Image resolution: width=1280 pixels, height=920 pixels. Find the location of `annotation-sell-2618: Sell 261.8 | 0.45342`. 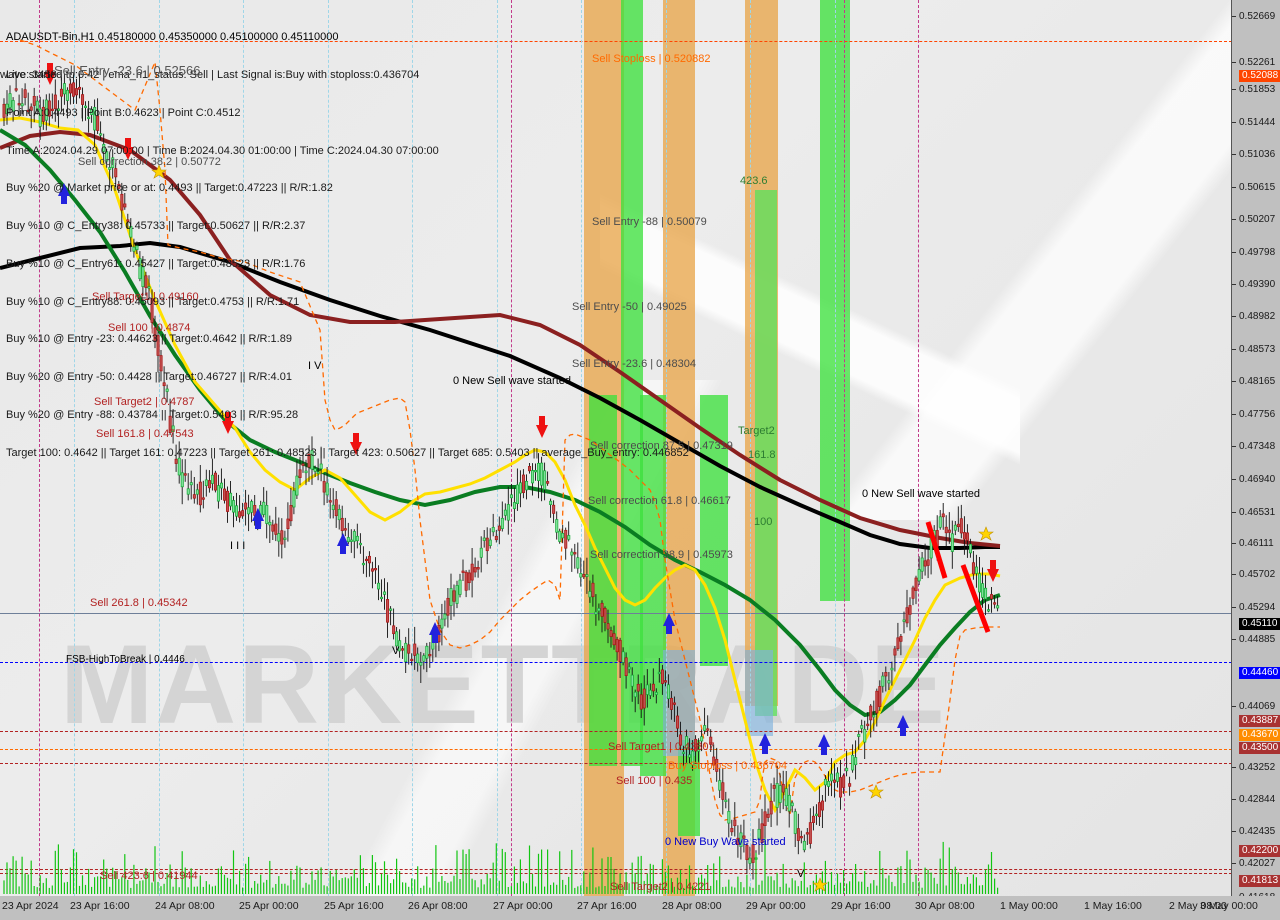

annotation-sell-2618: Sell 261.8 | 0.45342 is located at coordinates (139, 603).